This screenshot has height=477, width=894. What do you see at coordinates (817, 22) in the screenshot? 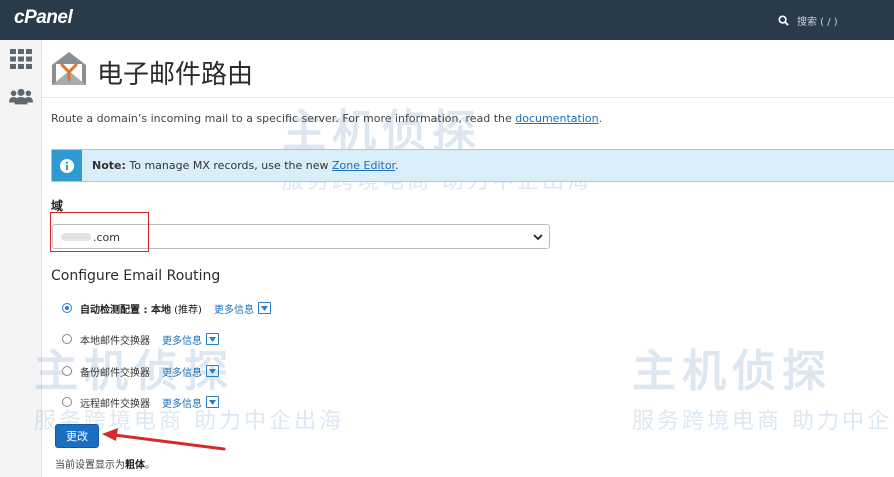
I see `search-label: 搜索 ( / )` at bounding box center [817, 22].